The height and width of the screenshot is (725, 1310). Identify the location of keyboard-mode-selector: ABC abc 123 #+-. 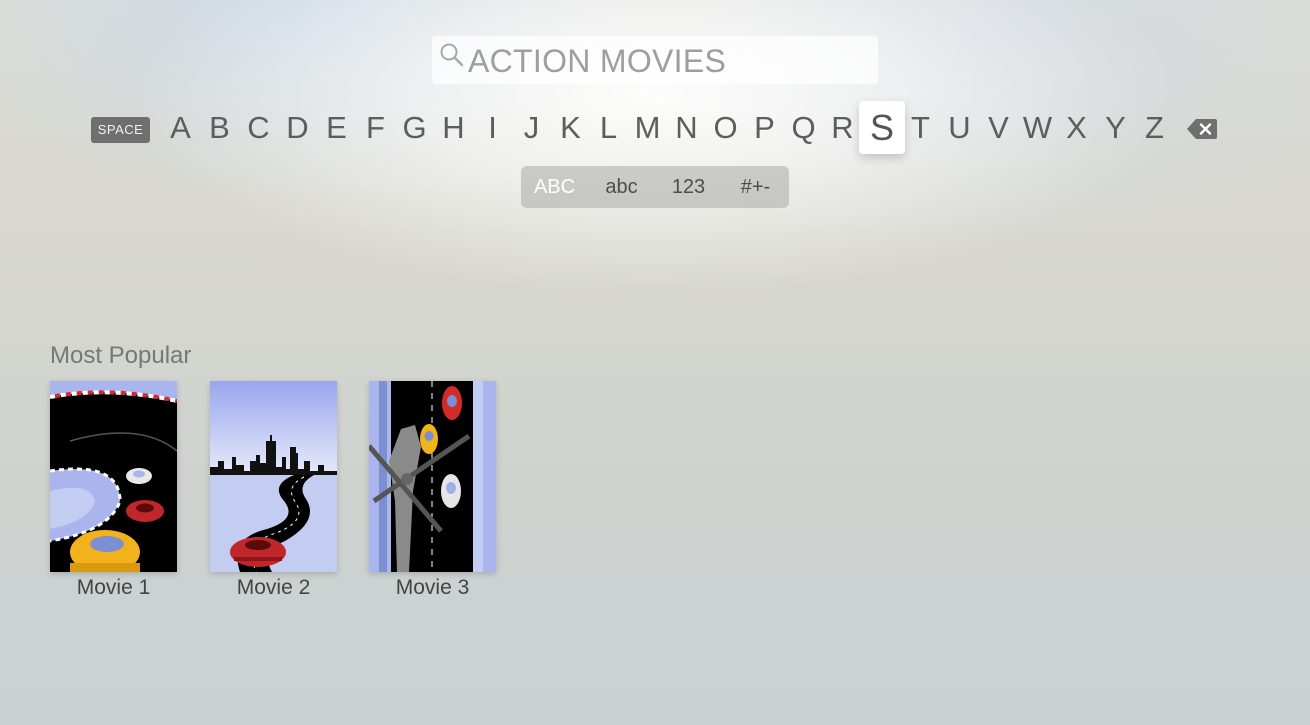
(655, 187).